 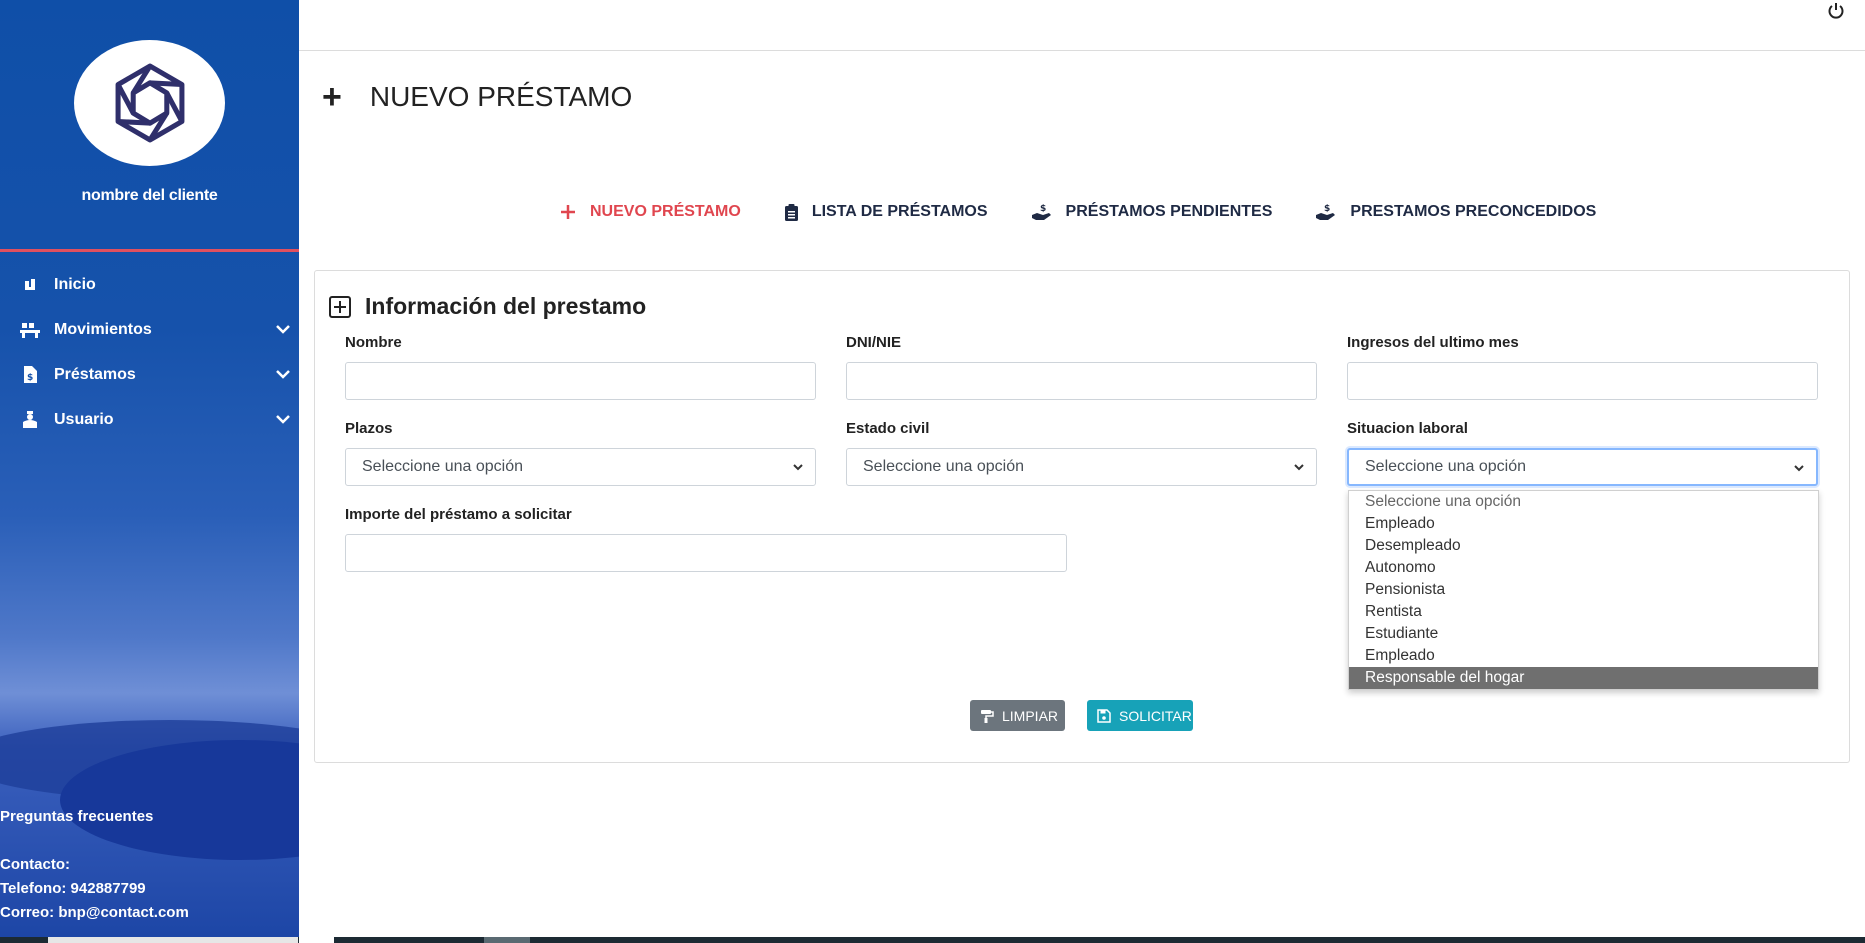 What do you see at coordinates (94, 912) in the screenshot?
I see `contact-email: Correo: bnp@contact.com` at bounding box center [94, 912].